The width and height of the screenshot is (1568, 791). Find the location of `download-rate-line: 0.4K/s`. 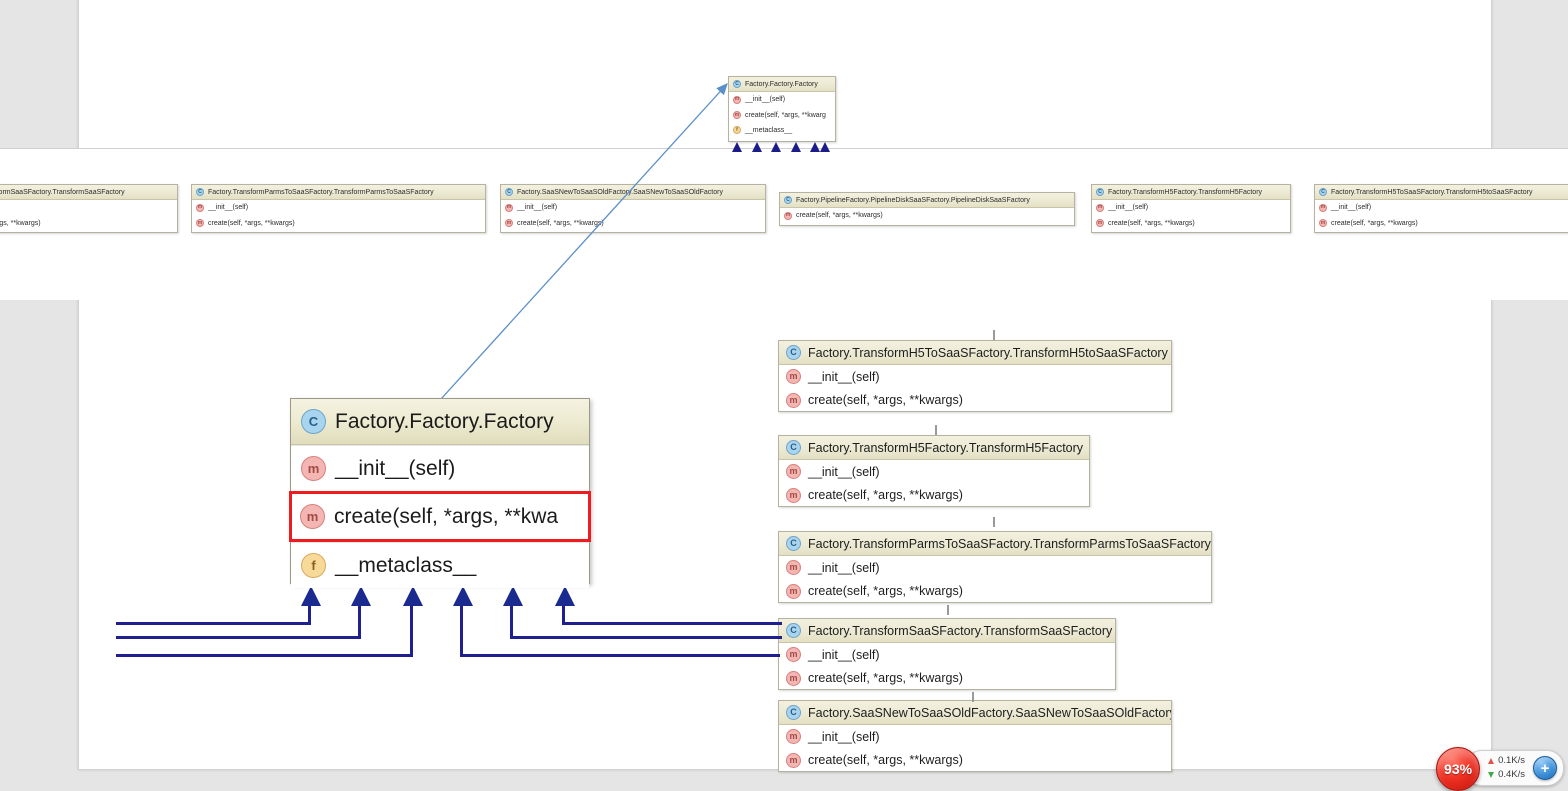

download-rate-line: 0.4K/s is located at coordinates (1506, 775).